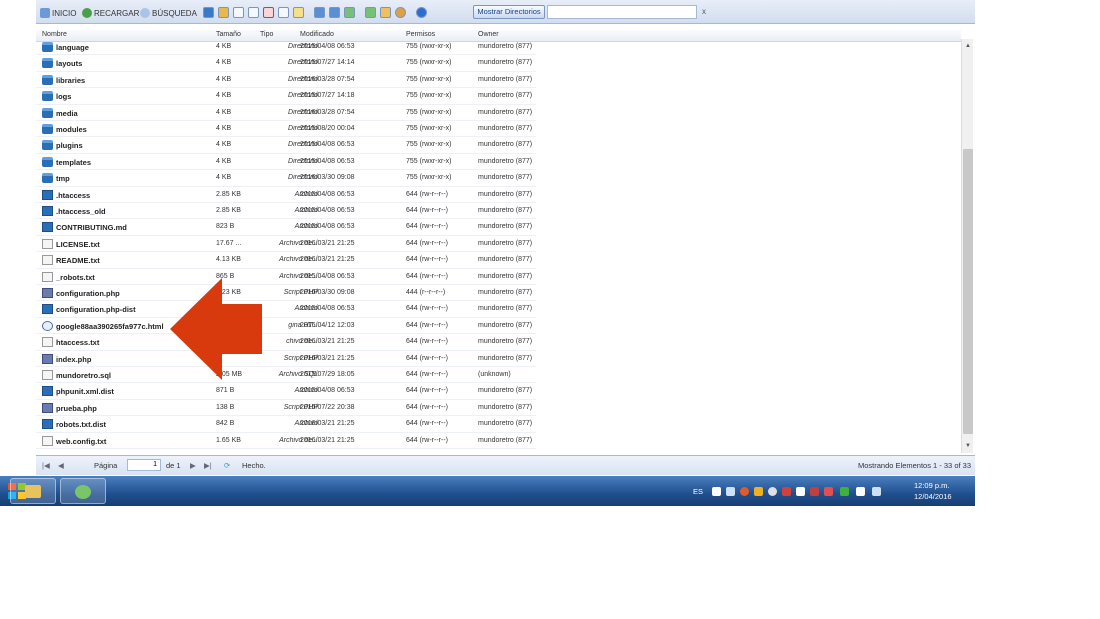  I want to click on view-list-icon, so click(334, 12).